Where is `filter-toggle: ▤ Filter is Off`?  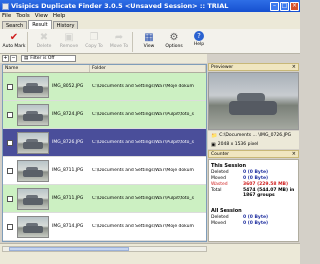 filter-toggle: ▤ Filter is Off is located at coordinates (48, 58).